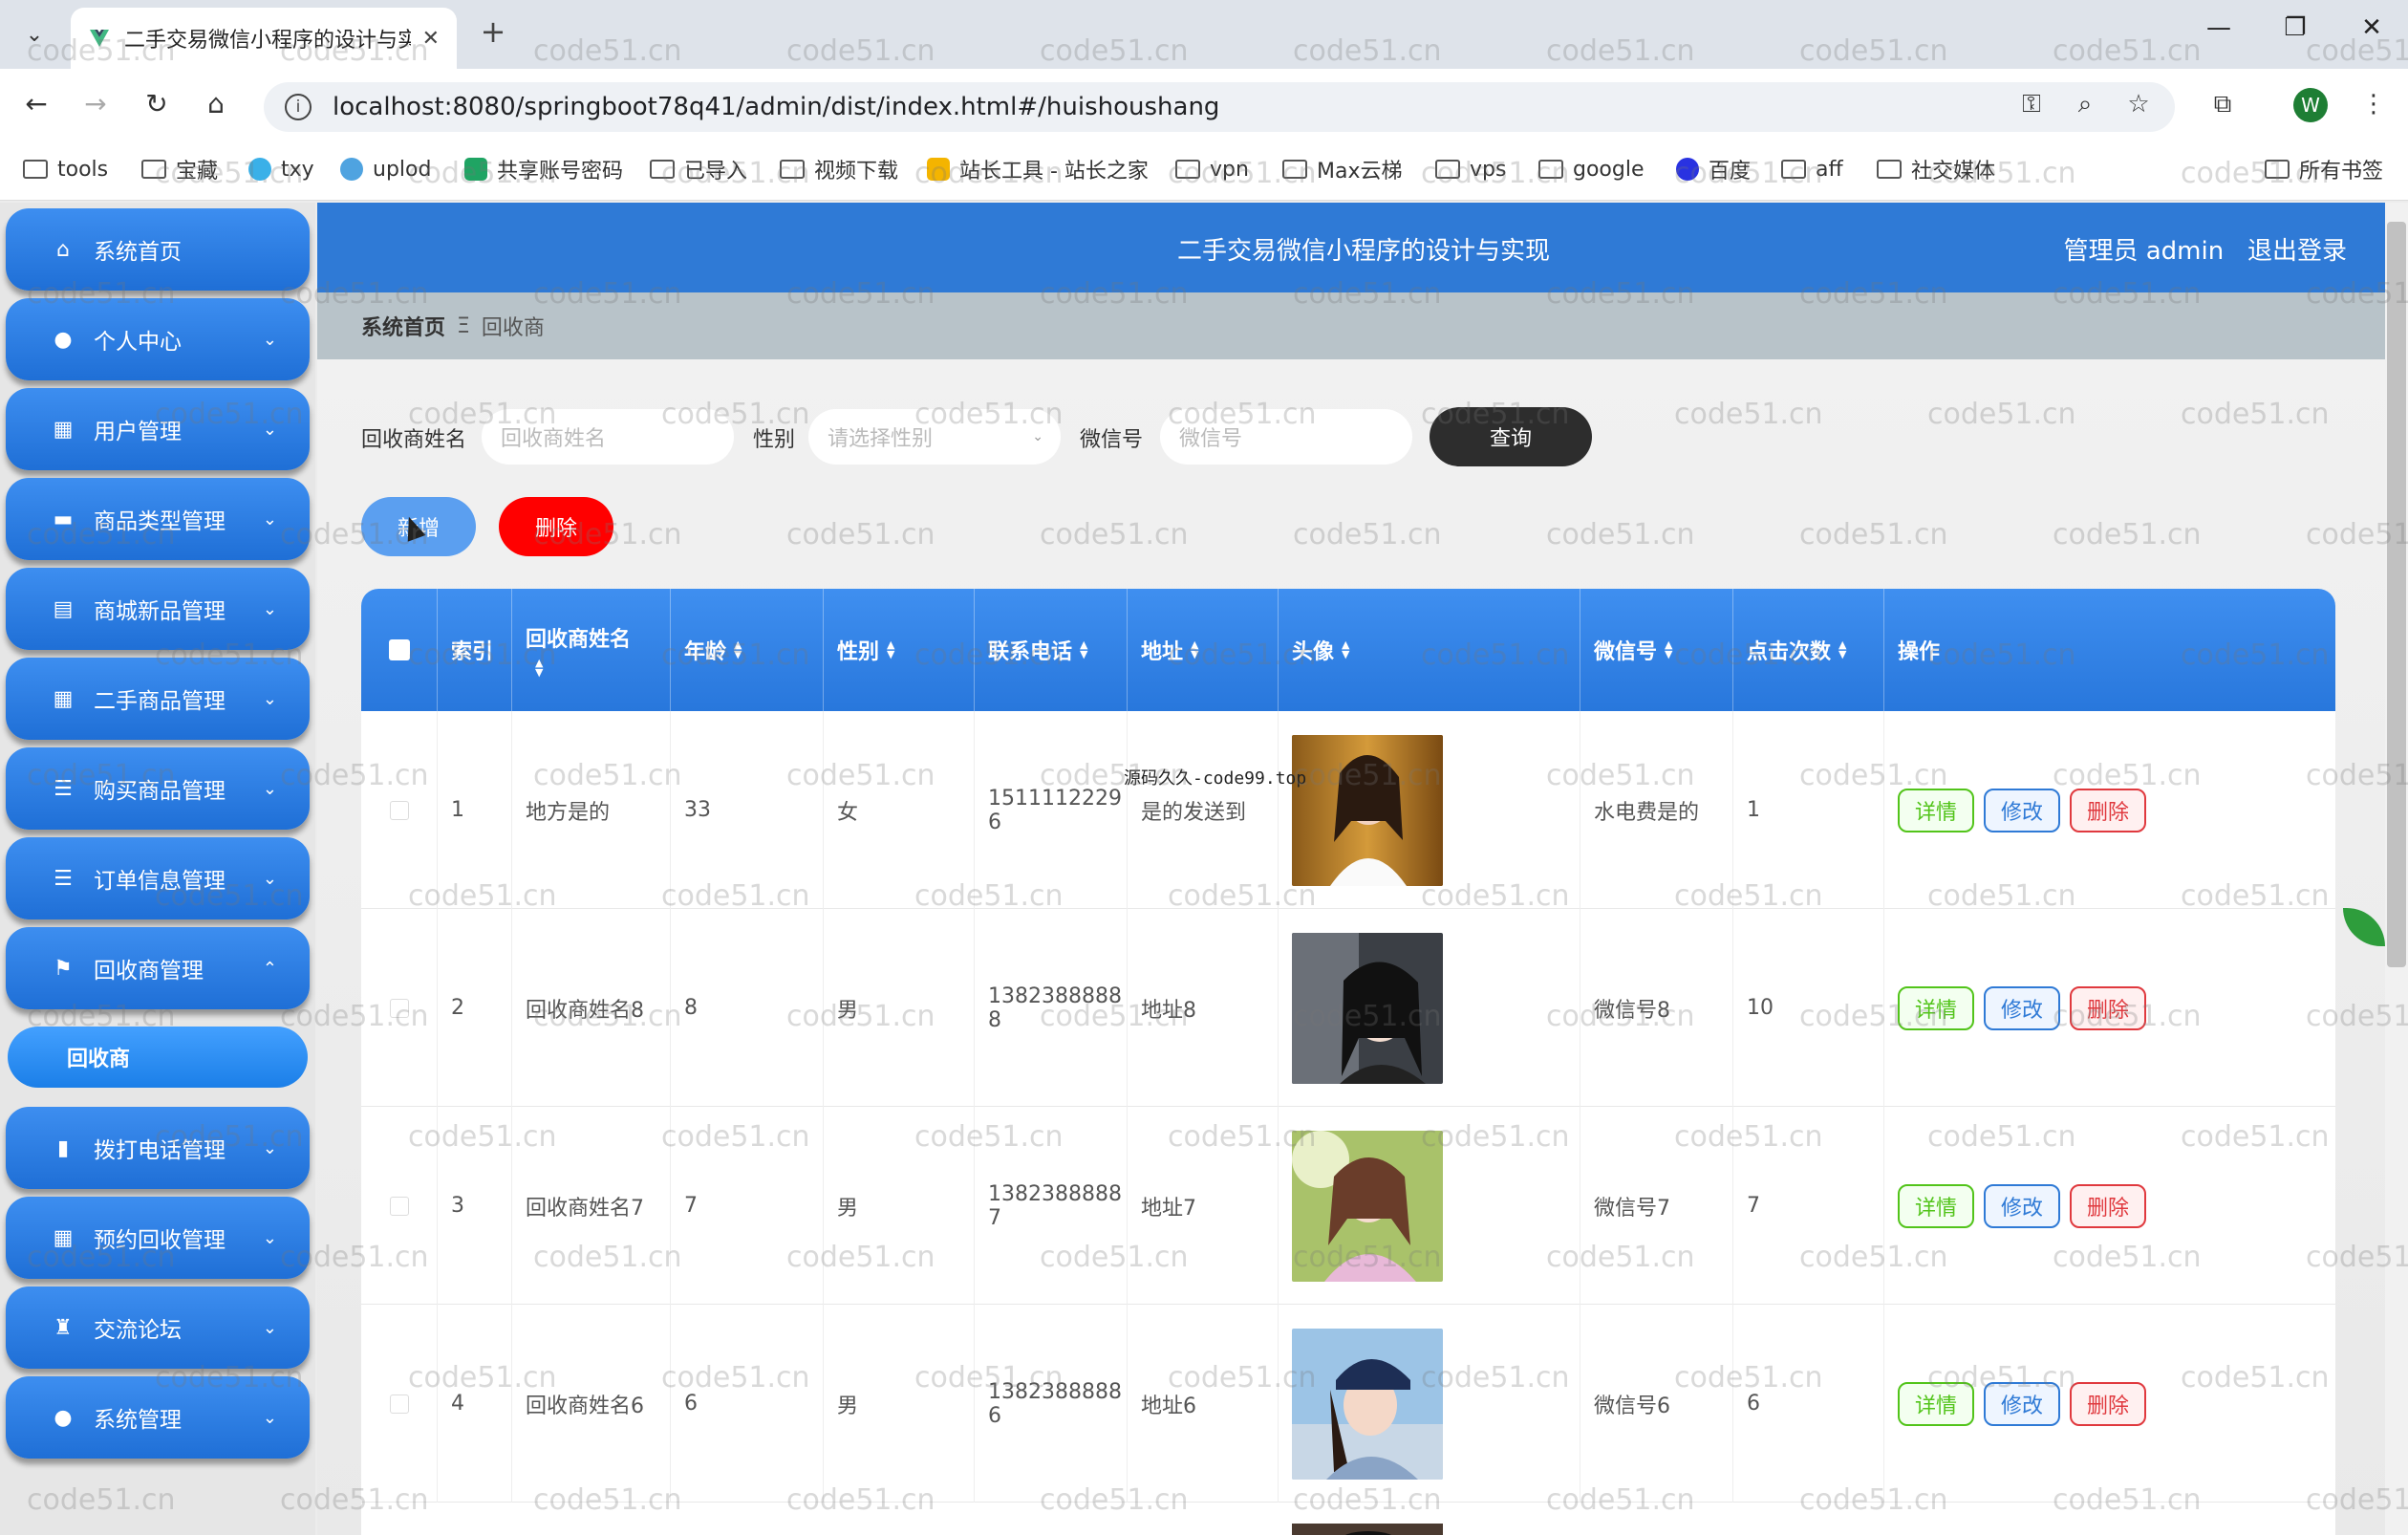 The image size is (2408, 1535). I want to click on bookmark-baozang: 宝藏, so click(180, 169).